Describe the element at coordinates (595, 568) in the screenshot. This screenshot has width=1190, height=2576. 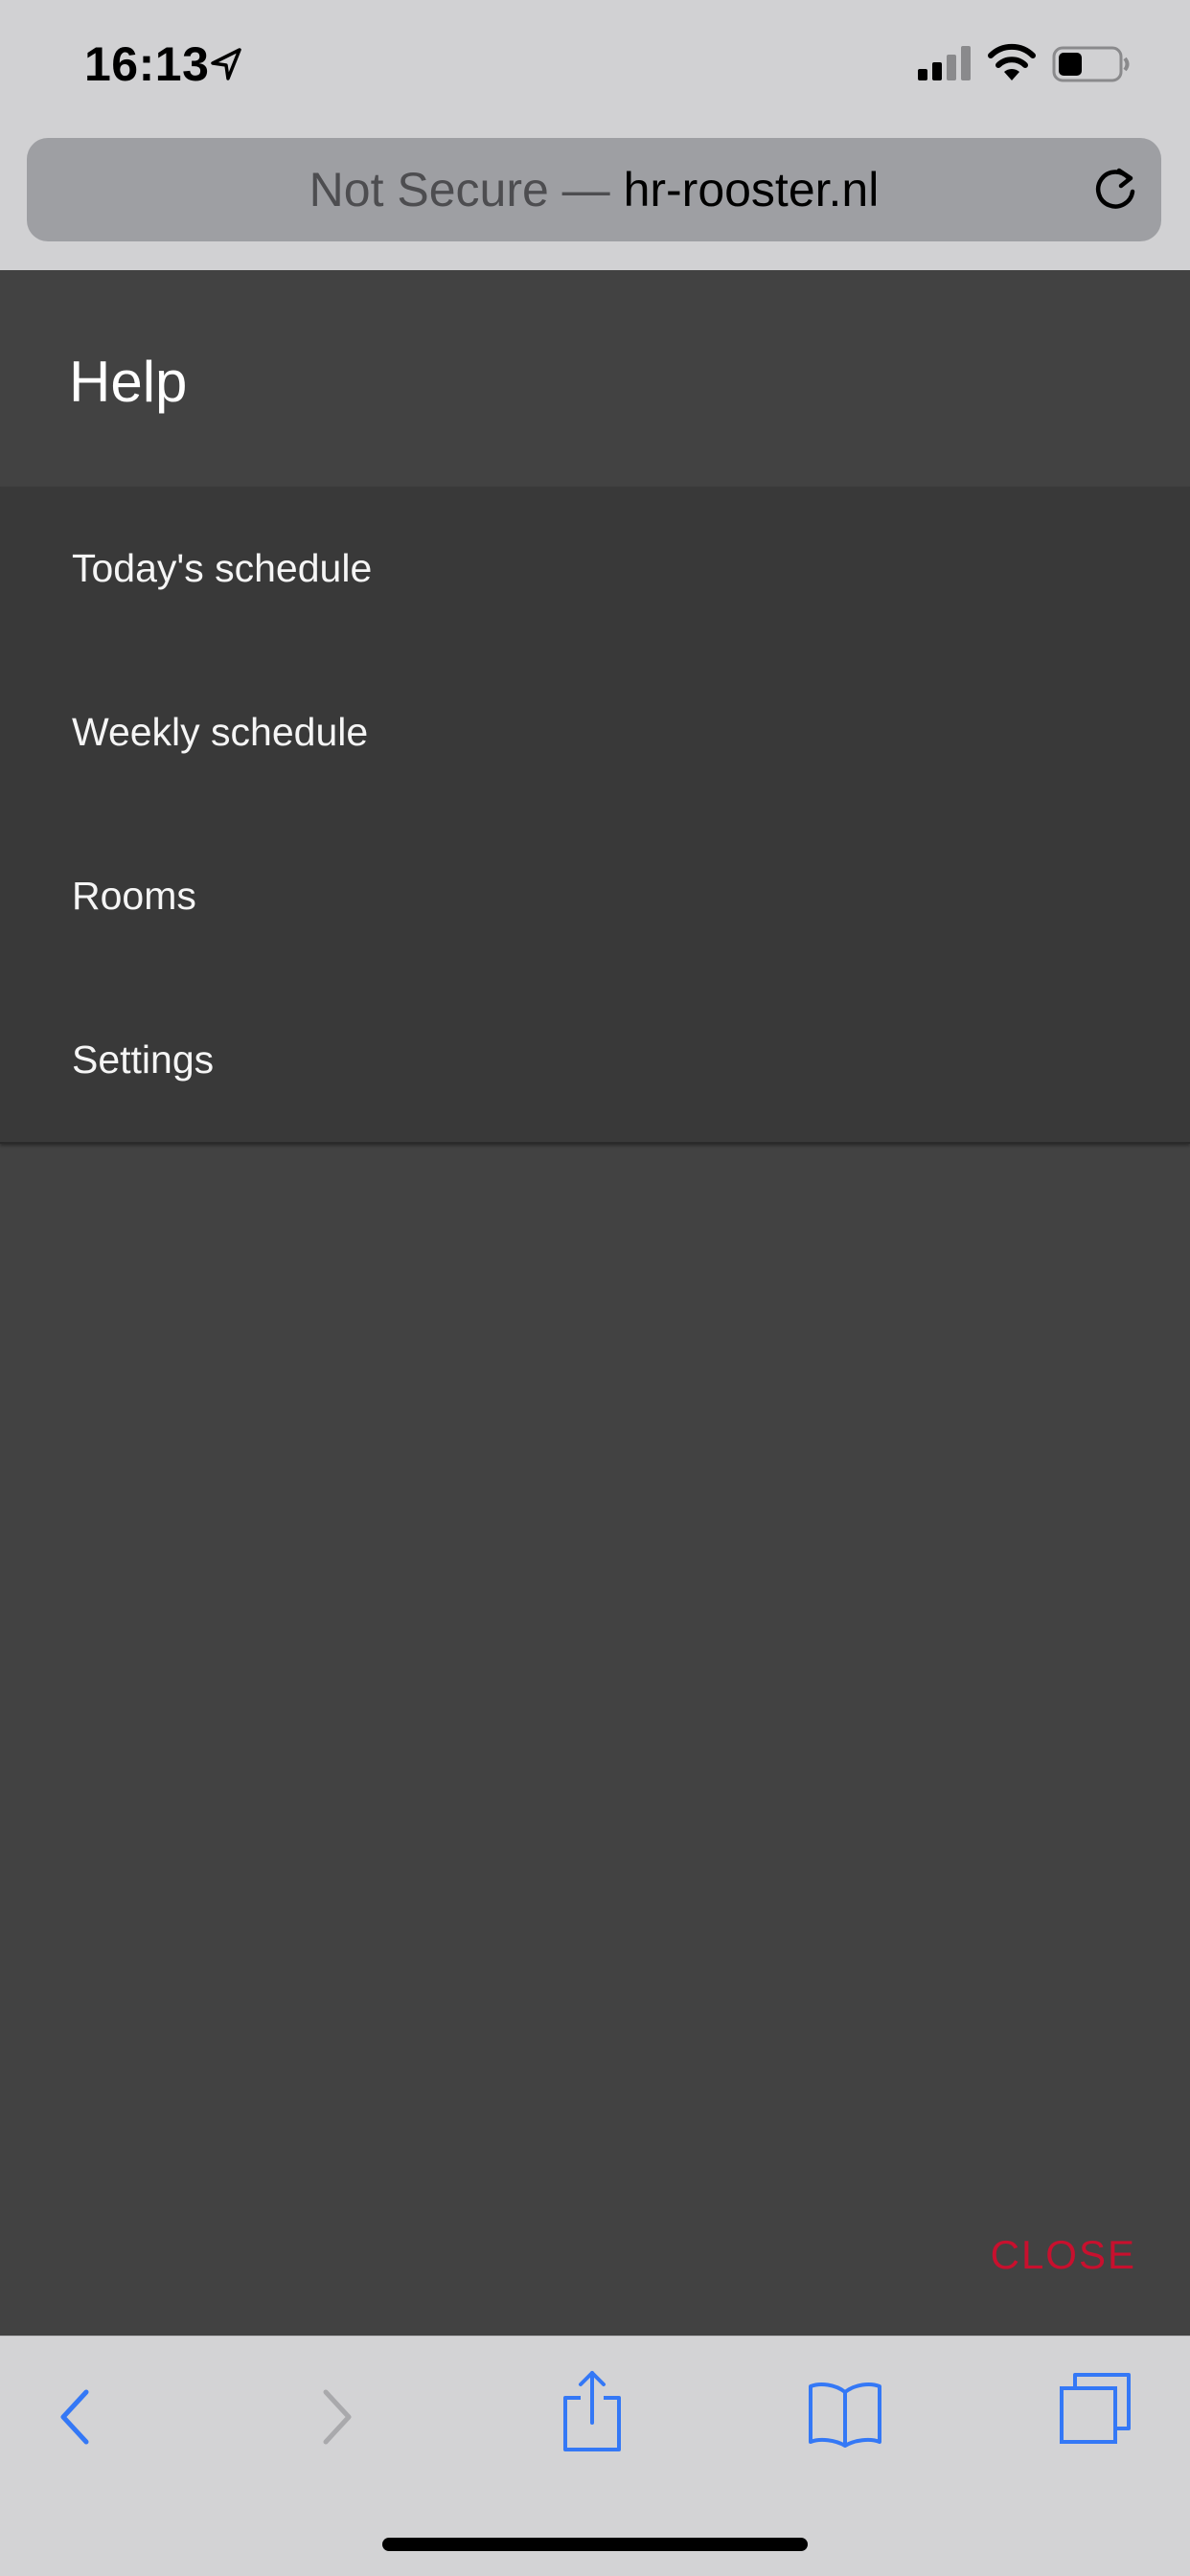
I see `menu-item-todays-schedule: Today's schedule` at that location.